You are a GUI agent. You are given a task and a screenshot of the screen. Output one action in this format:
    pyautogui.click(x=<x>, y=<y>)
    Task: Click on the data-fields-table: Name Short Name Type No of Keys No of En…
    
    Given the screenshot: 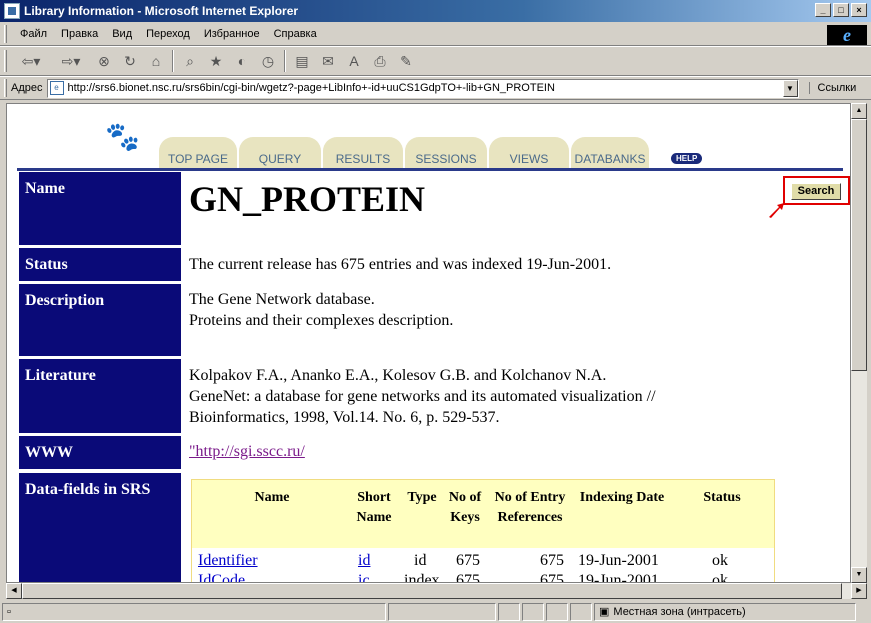 What is the action you would take?
    pyautogui.click(x=483, y=531)
    